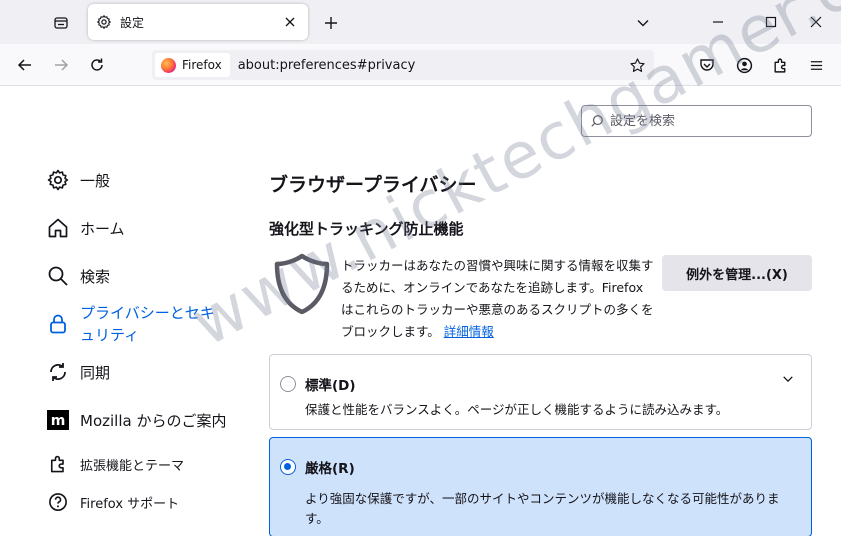  I want to click on sidebar-item-mozilla: m Mozilla からのご案内, so click(135, 420).